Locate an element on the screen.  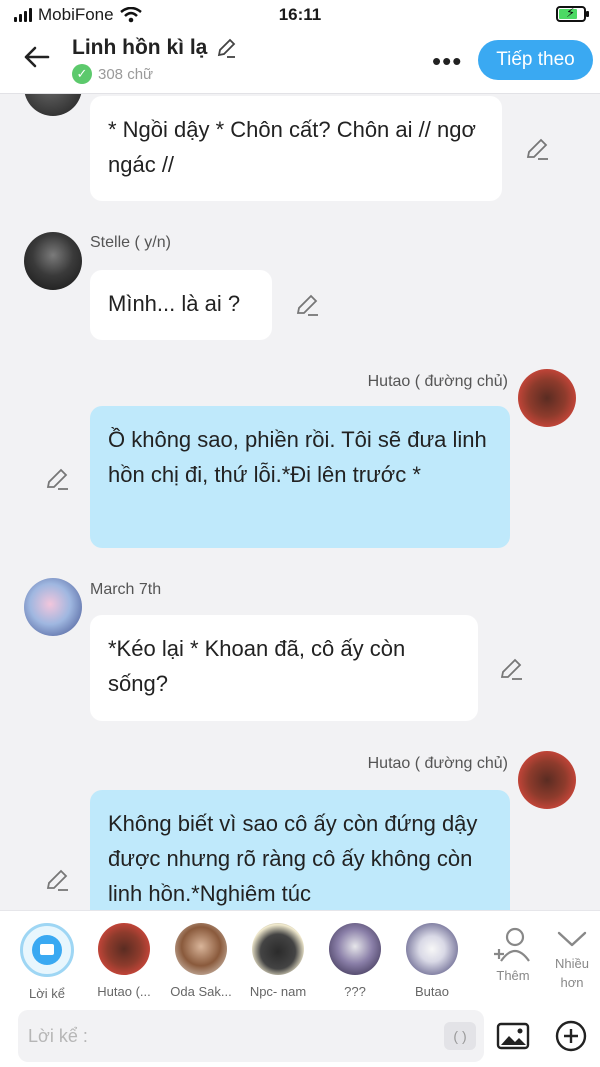
composer: ( ) is located at coordinates (300, 1034).